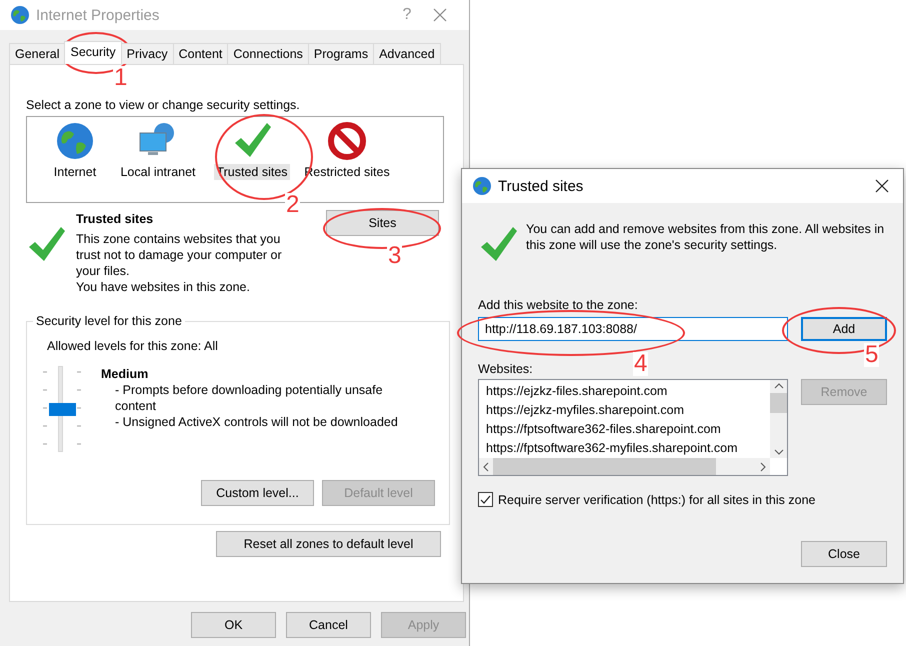 The width and height of the screenshot is (906, 646). I want to click on close-button: Close, so click(844, 554).